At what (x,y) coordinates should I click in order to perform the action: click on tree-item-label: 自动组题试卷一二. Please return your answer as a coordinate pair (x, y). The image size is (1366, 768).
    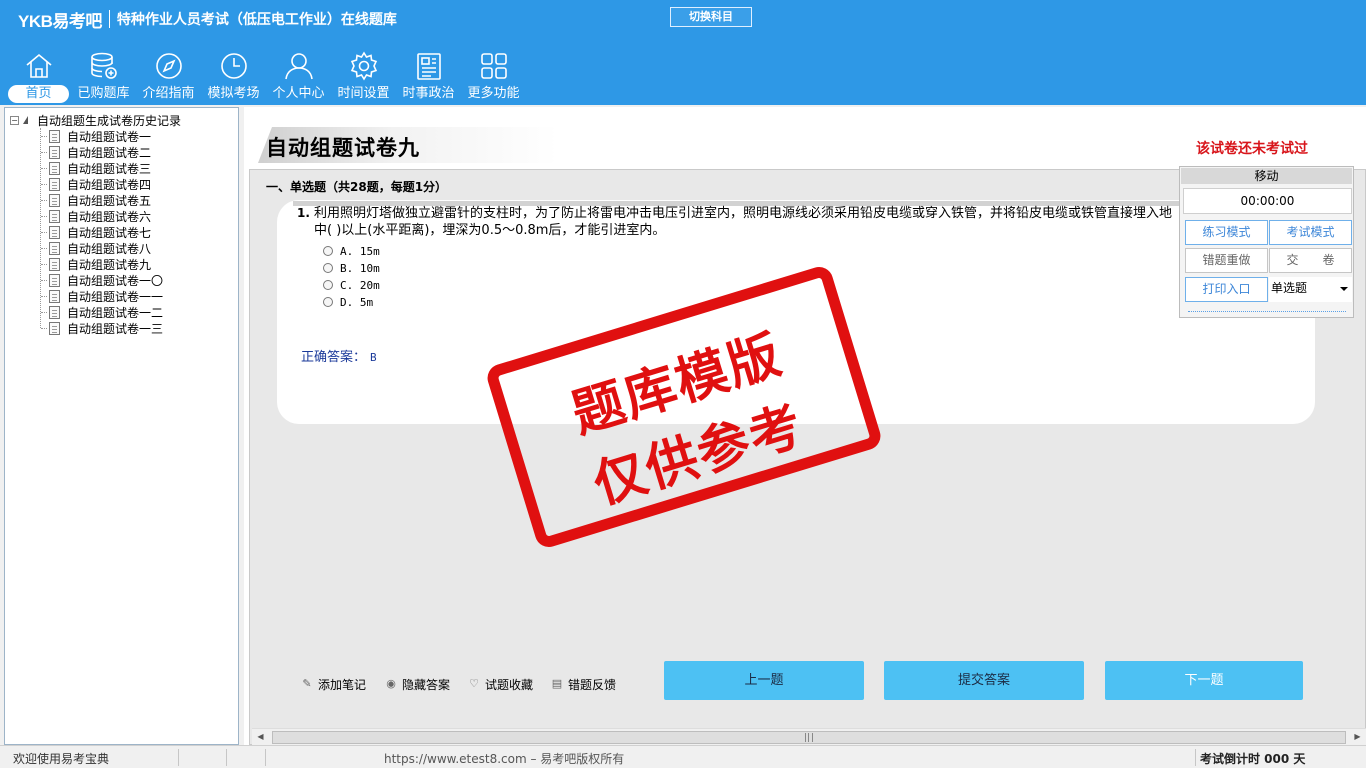
    Looking at the image, I should click on (115, 312).